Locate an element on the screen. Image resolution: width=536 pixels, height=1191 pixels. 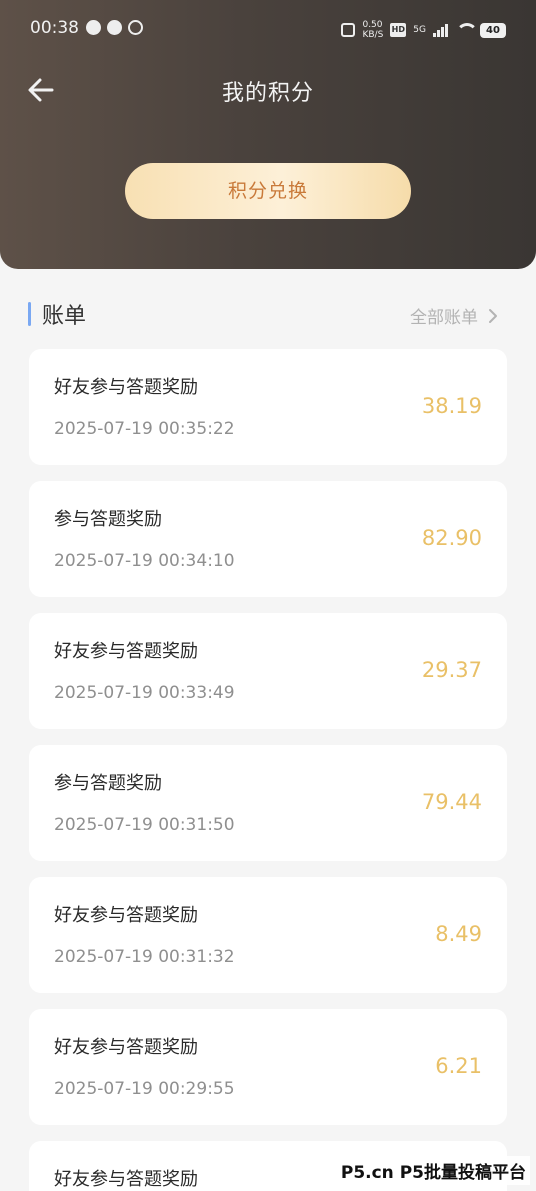
bill-item: 好友参与答题奖励 2025-07-19 00:31:32 8.49 is located at coordinates (268, 935).